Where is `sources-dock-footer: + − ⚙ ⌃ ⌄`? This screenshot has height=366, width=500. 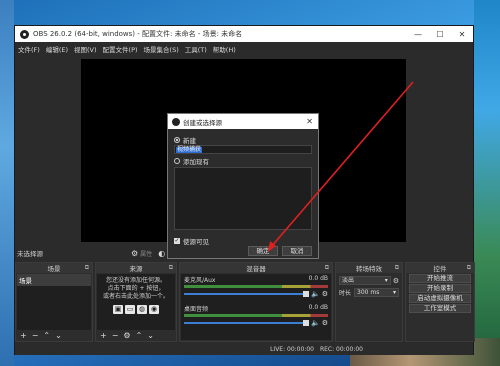 sources-dock-footer: + − ⚙ ⌃ ⌄ is located at coordinates (136, 335).